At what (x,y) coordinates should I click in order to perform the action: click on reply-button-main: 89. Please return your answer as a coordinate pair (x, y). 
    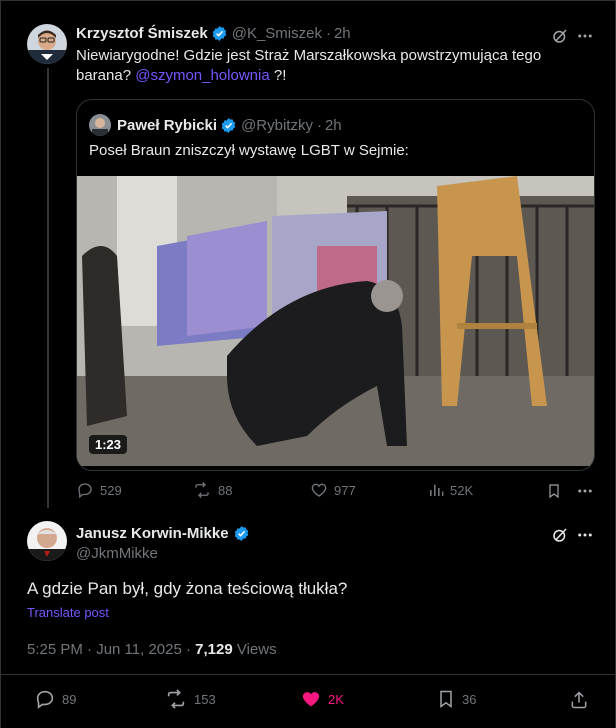
    Looking at the image, I should click on (55, 699).